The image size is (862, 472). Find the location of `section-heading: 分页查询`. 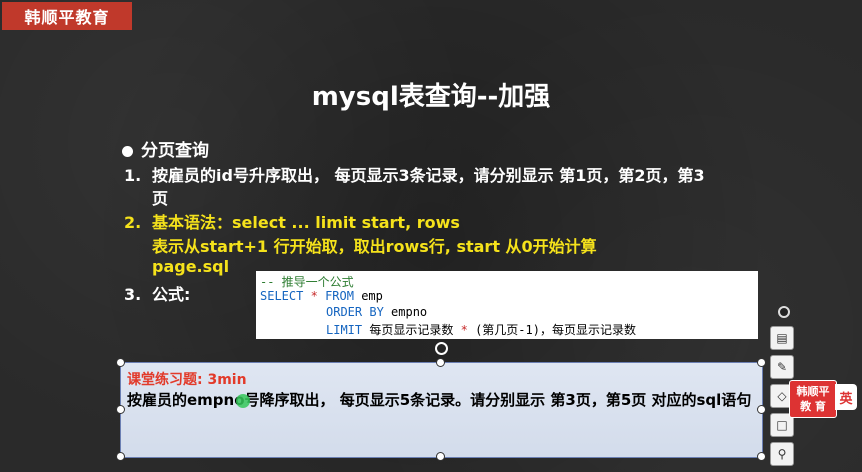

section-heading: 分页查询 is located at coordinates (165, 148).